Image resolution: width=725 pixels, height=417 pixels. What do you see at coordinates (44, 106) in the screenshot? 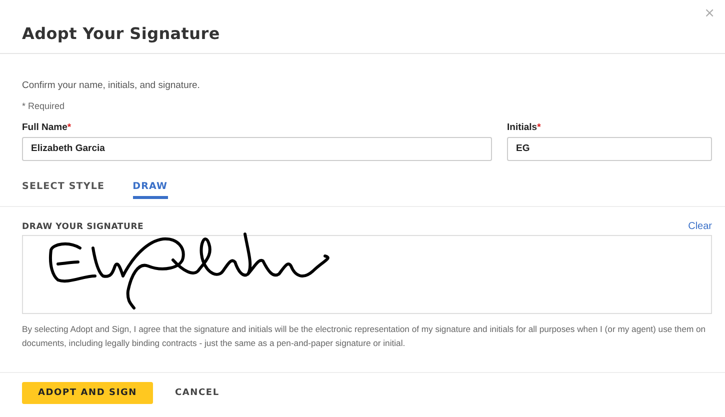
I see `required-note: * Required` at bounding box center [44, 106].